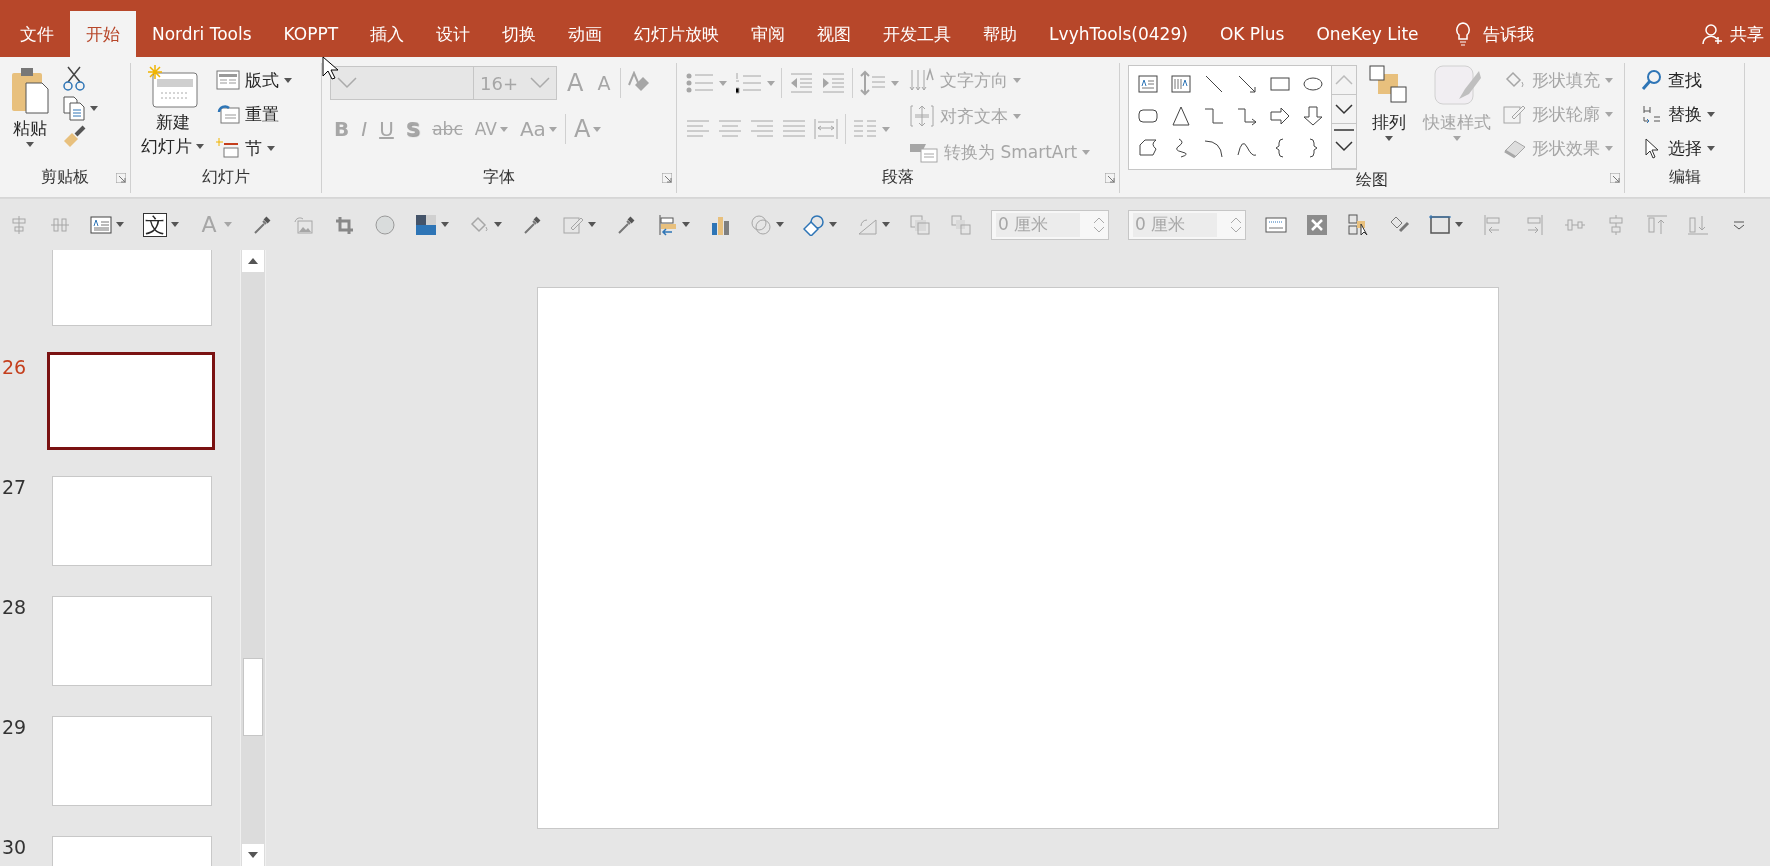 This screenshot has height=866, width=1770. What do you see at coordinates (961, 224) in the screenshot?
I see `send-backward-icon` at bounding box center [961, 224].